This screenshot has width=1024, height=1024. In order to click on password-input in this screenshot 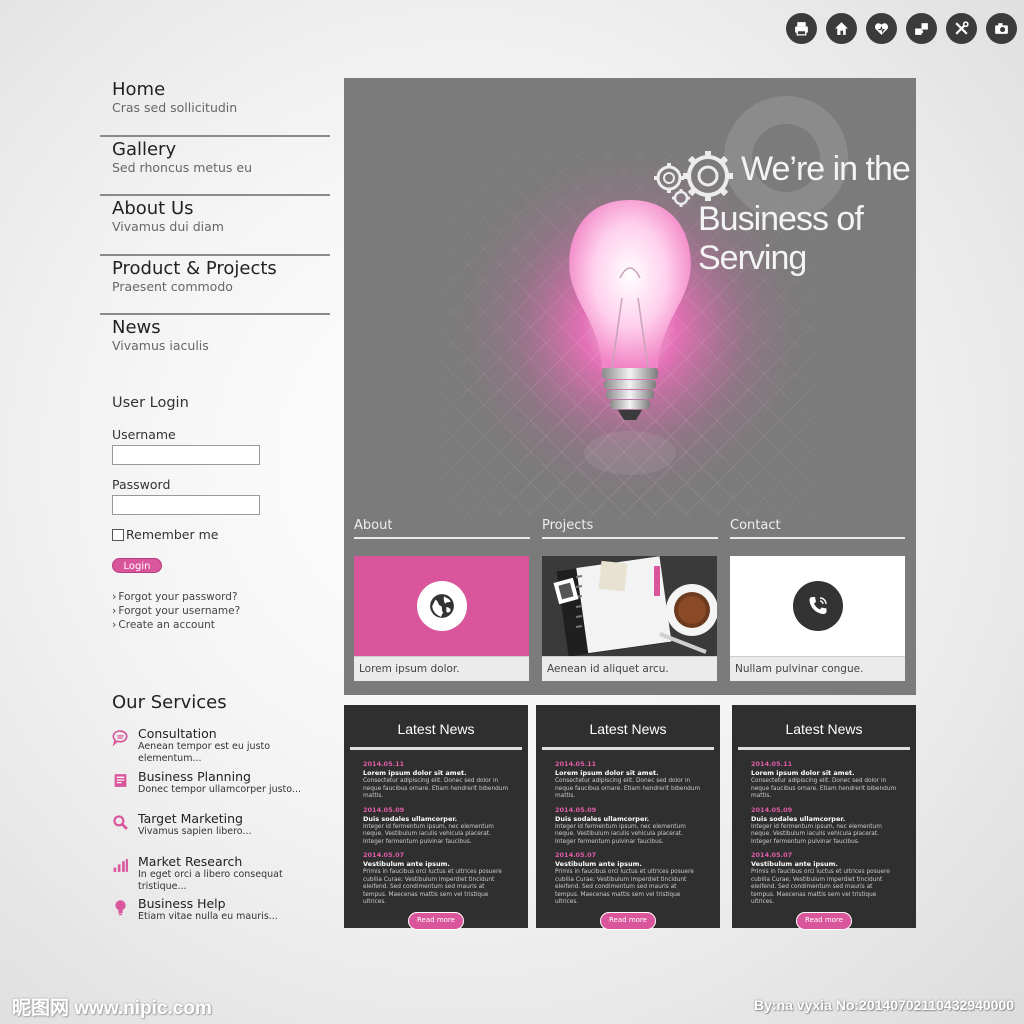, I will do `click(186, 505)`.